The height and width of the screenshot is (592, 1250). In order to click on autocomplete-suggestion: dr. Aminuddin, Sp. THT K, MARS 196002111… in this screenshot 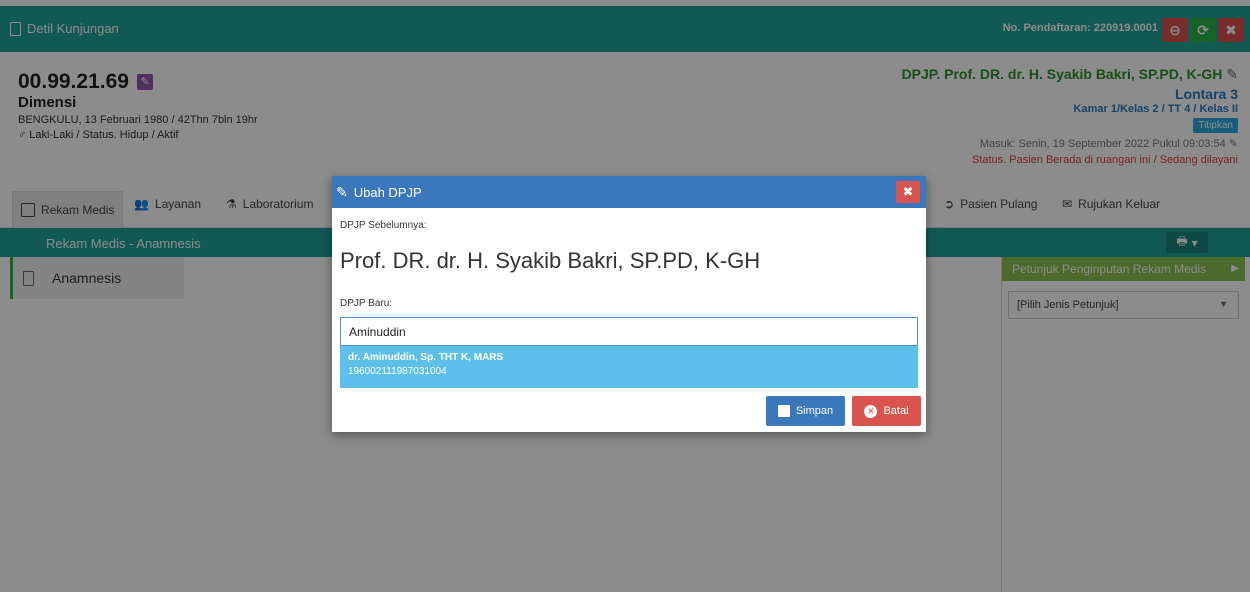, I will do `click(629, 367)`.